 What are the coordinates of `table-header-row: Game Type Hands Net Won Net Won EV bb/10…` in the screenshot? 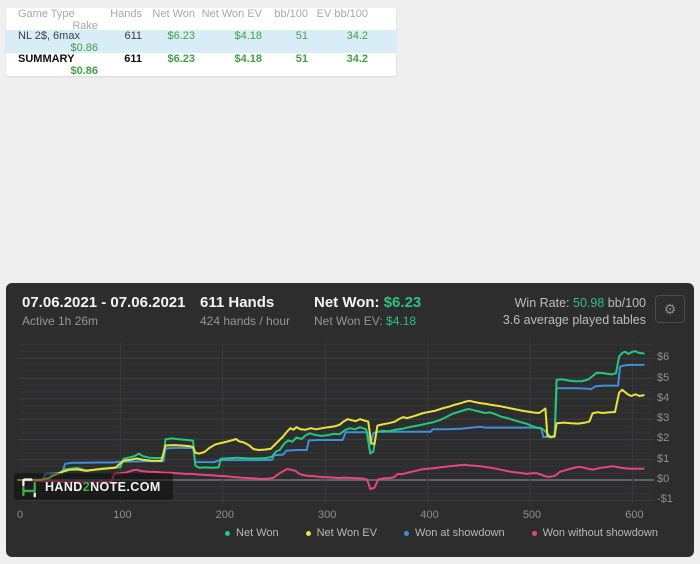 It's located at (201, 20).